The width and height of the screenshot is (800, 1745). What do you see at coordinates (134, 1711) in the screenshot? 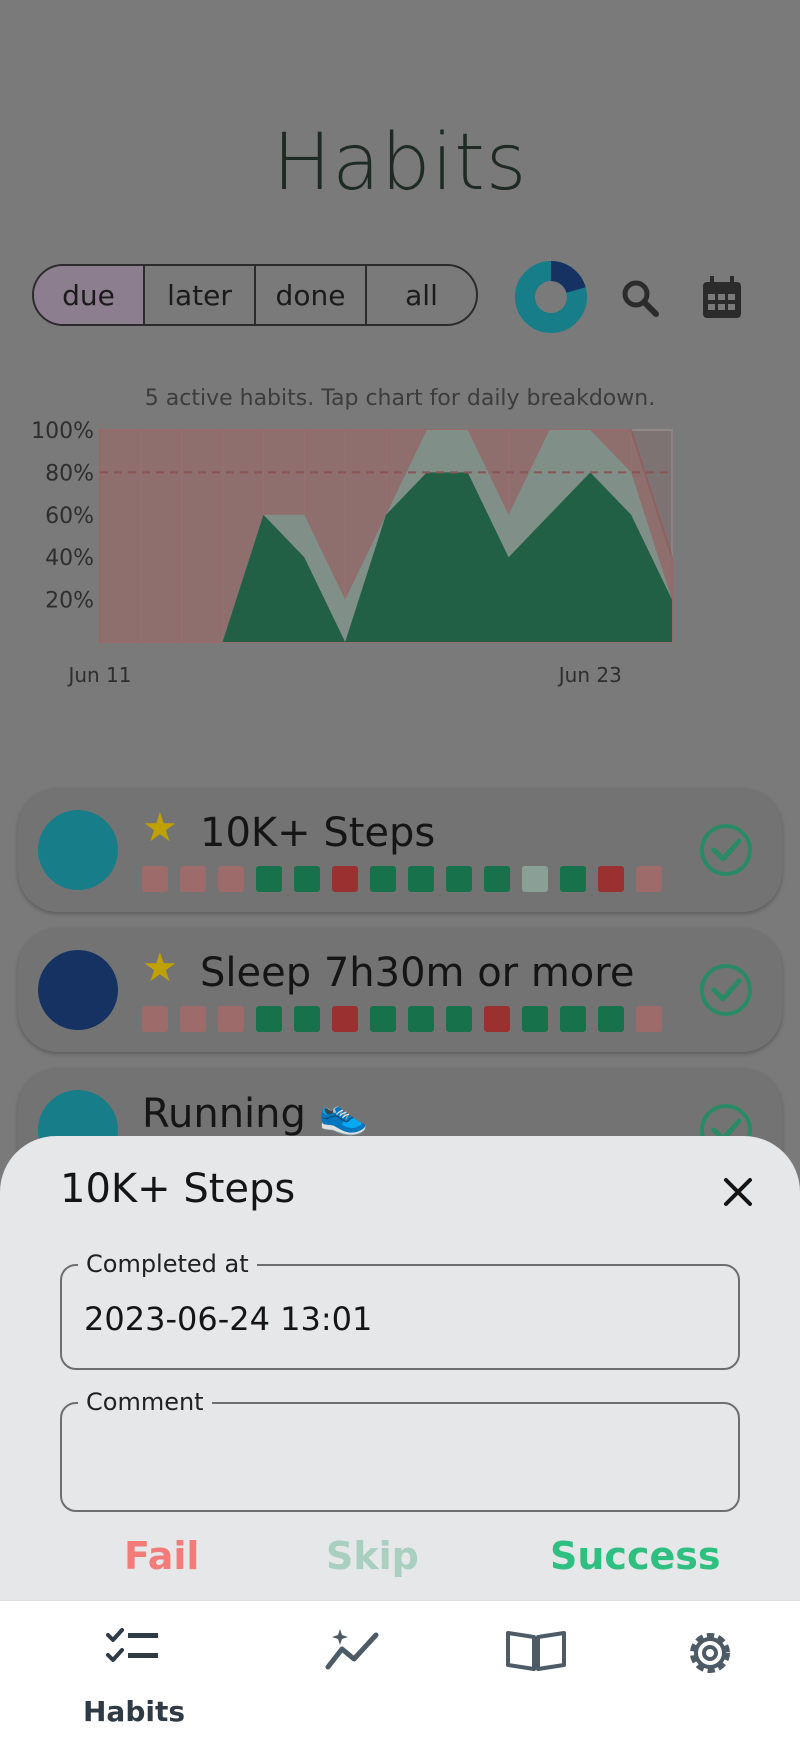
I see `nav-label-habits: Habits` at bounding box center [134, 1711].